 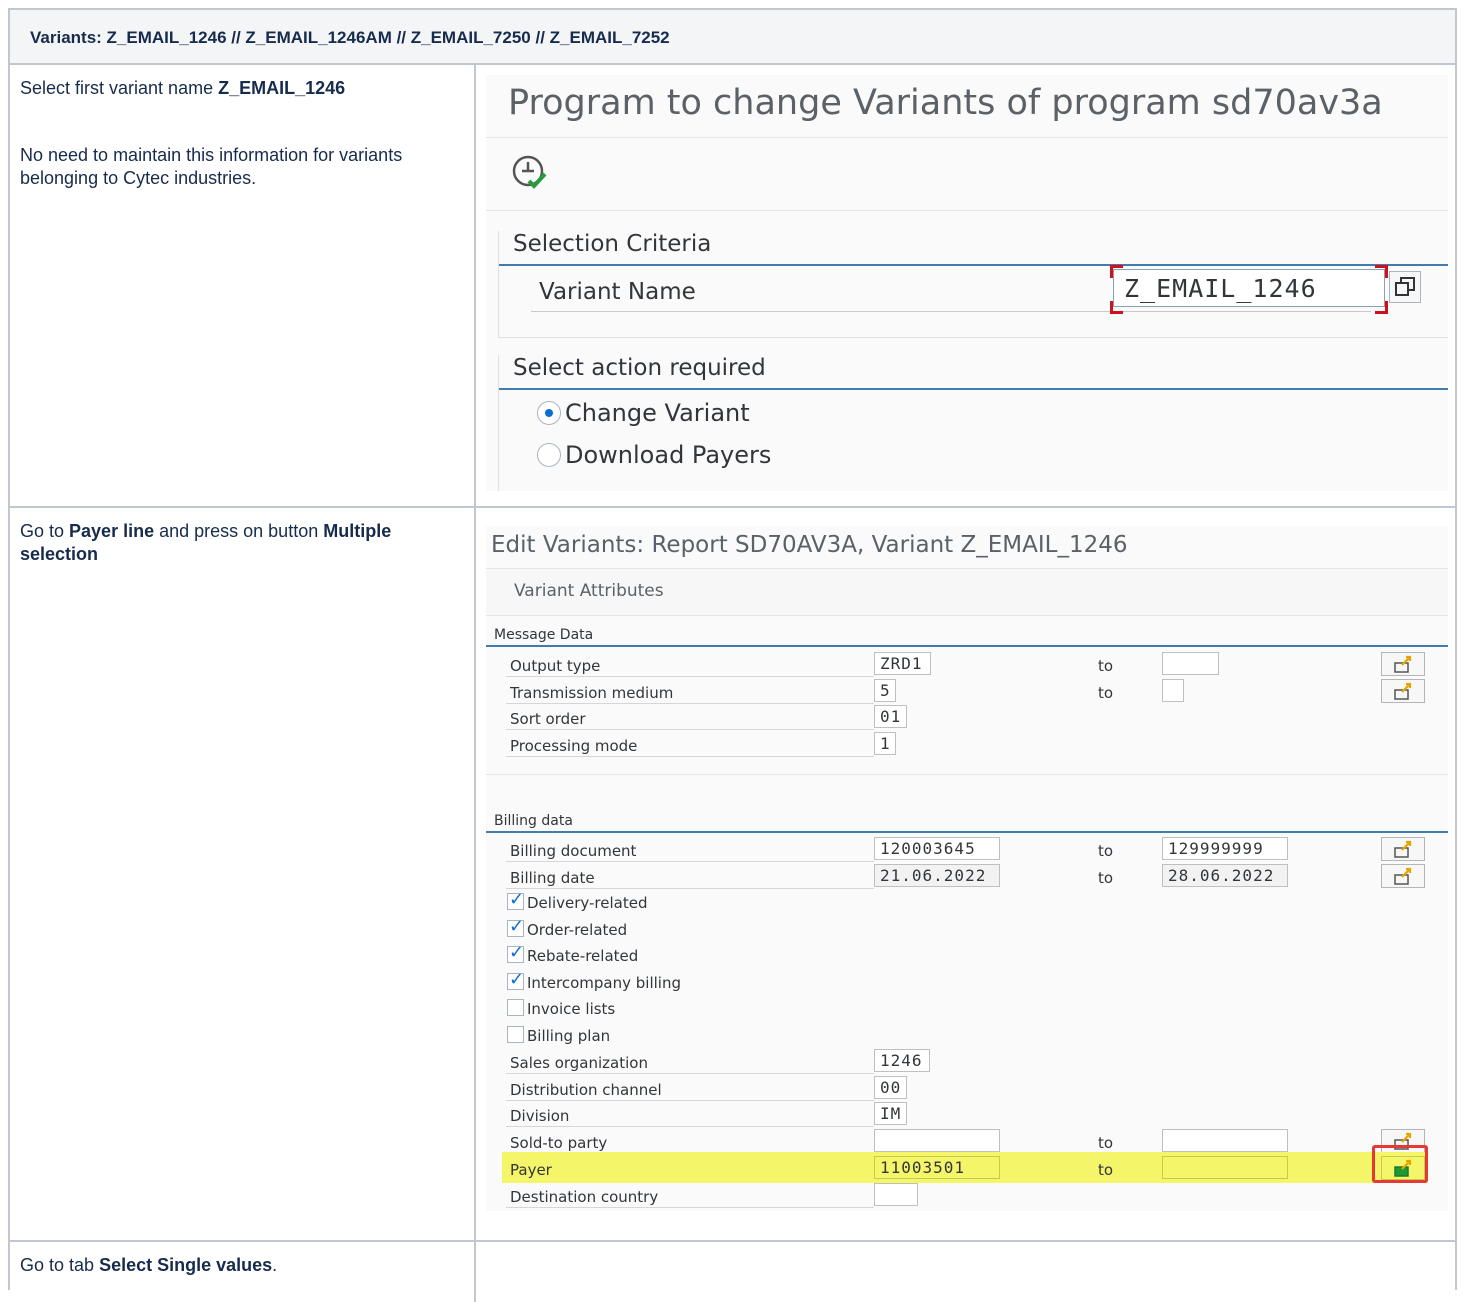 What do you see at coordinates (112, 531) in the screenshot?
I see `instruction-bold: Payer line` at bounding box center [112, 531].